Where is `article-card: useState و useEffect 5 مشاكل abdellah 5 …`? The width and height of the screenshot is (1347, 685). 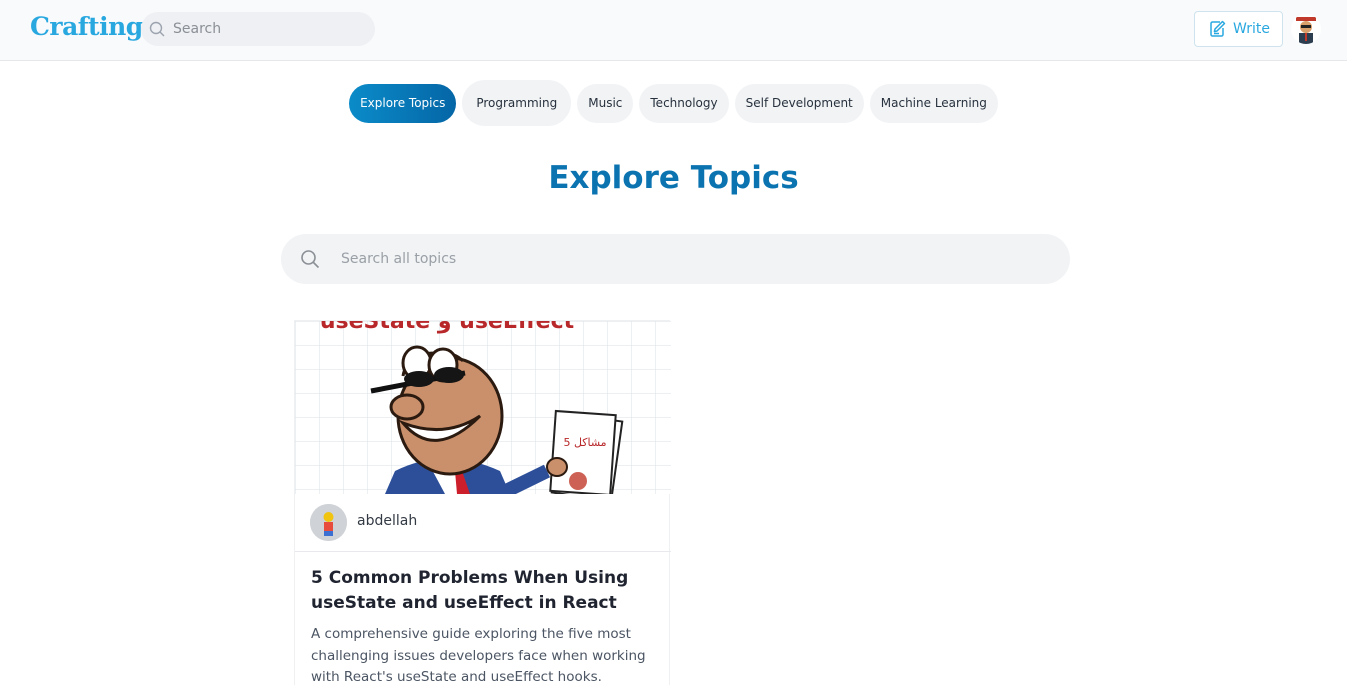
article-card: useState و useEffect 5 مشاكل abdellah 5 … is located at coordinates (482, 502).